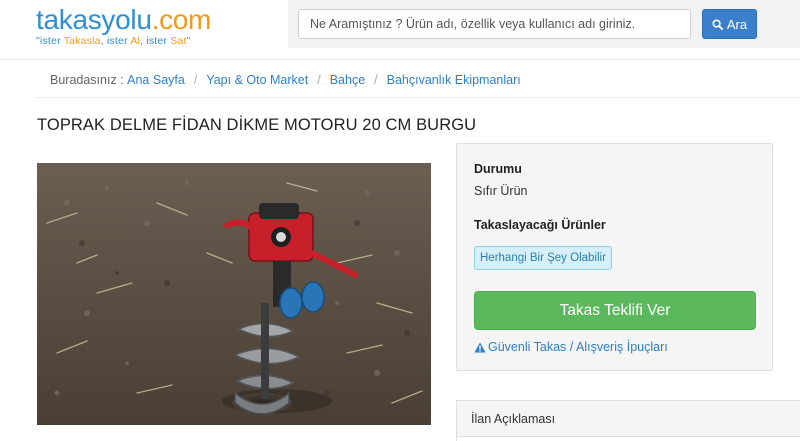  What do you see at coordinates (578, 347) in the screenshot?
I see `safe-trade-tips-label: Güvenli Takas / Alışveriş İpuçları` at bounding box center [578, 347].